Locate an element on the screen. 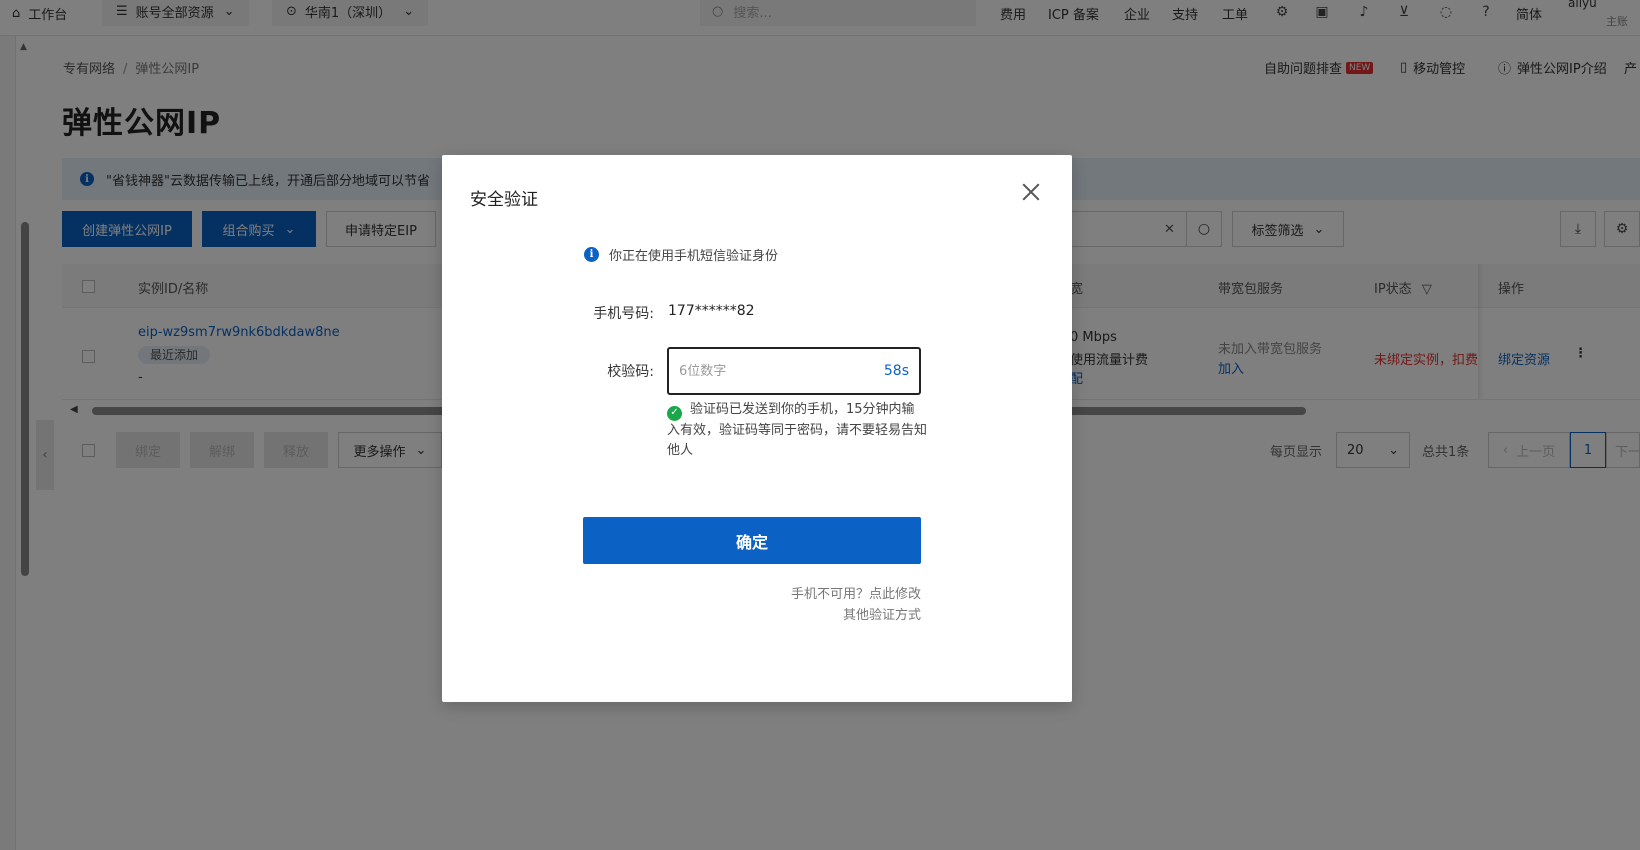  verification-hint: i 你正在使用手机短信验证身份 is located at coordinates (681, 254).